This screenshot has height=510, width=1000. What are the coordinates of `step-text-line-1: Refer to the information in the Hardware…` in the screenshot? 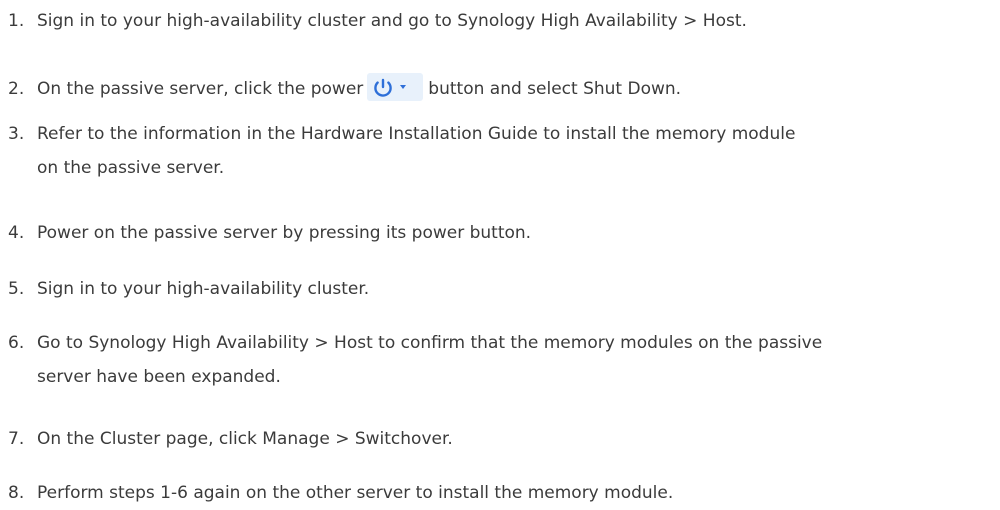 It's located at (416, 134).